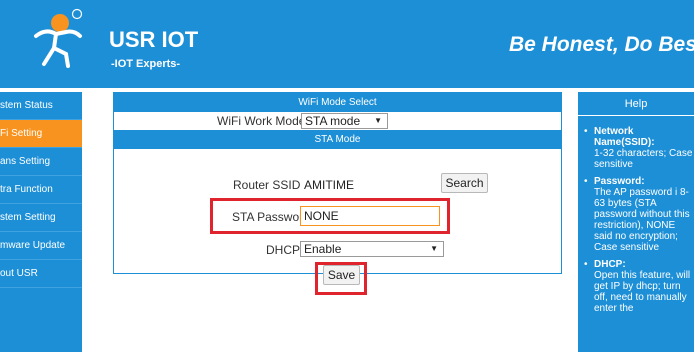 The height and width of the screenshot is (352, 694). Describe the element at coordinates (643, 159) in the screenshot. I see `help-desc: 1-32 characters; Case sensitive` at that location.